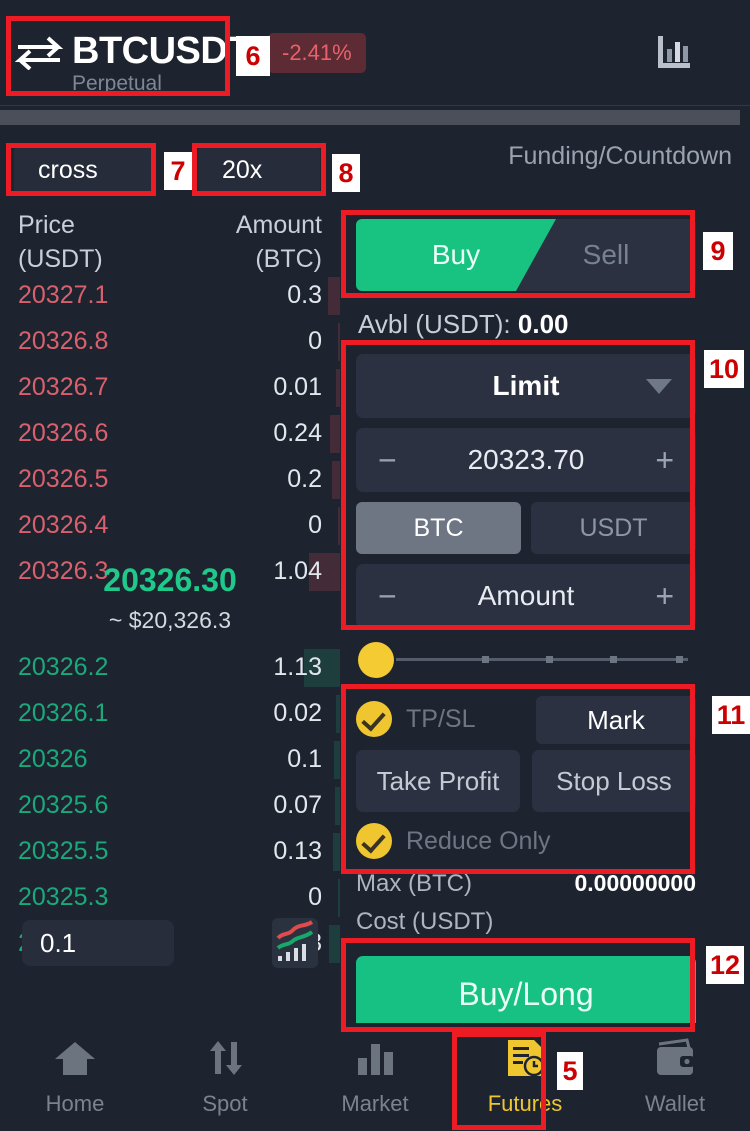  I want to click on order-book-row: 20326.7 0.01, so click(170, 388).